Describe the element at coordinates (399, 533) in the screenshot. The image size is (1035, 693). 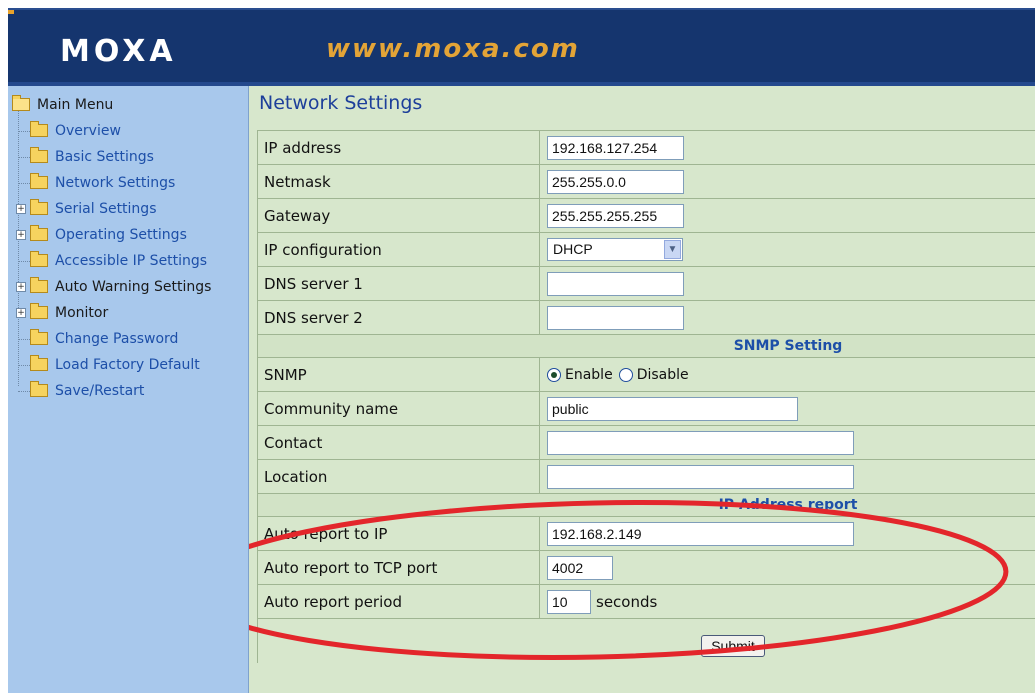
I see `auto-report-ip-label: Auto report to IP` at that location.